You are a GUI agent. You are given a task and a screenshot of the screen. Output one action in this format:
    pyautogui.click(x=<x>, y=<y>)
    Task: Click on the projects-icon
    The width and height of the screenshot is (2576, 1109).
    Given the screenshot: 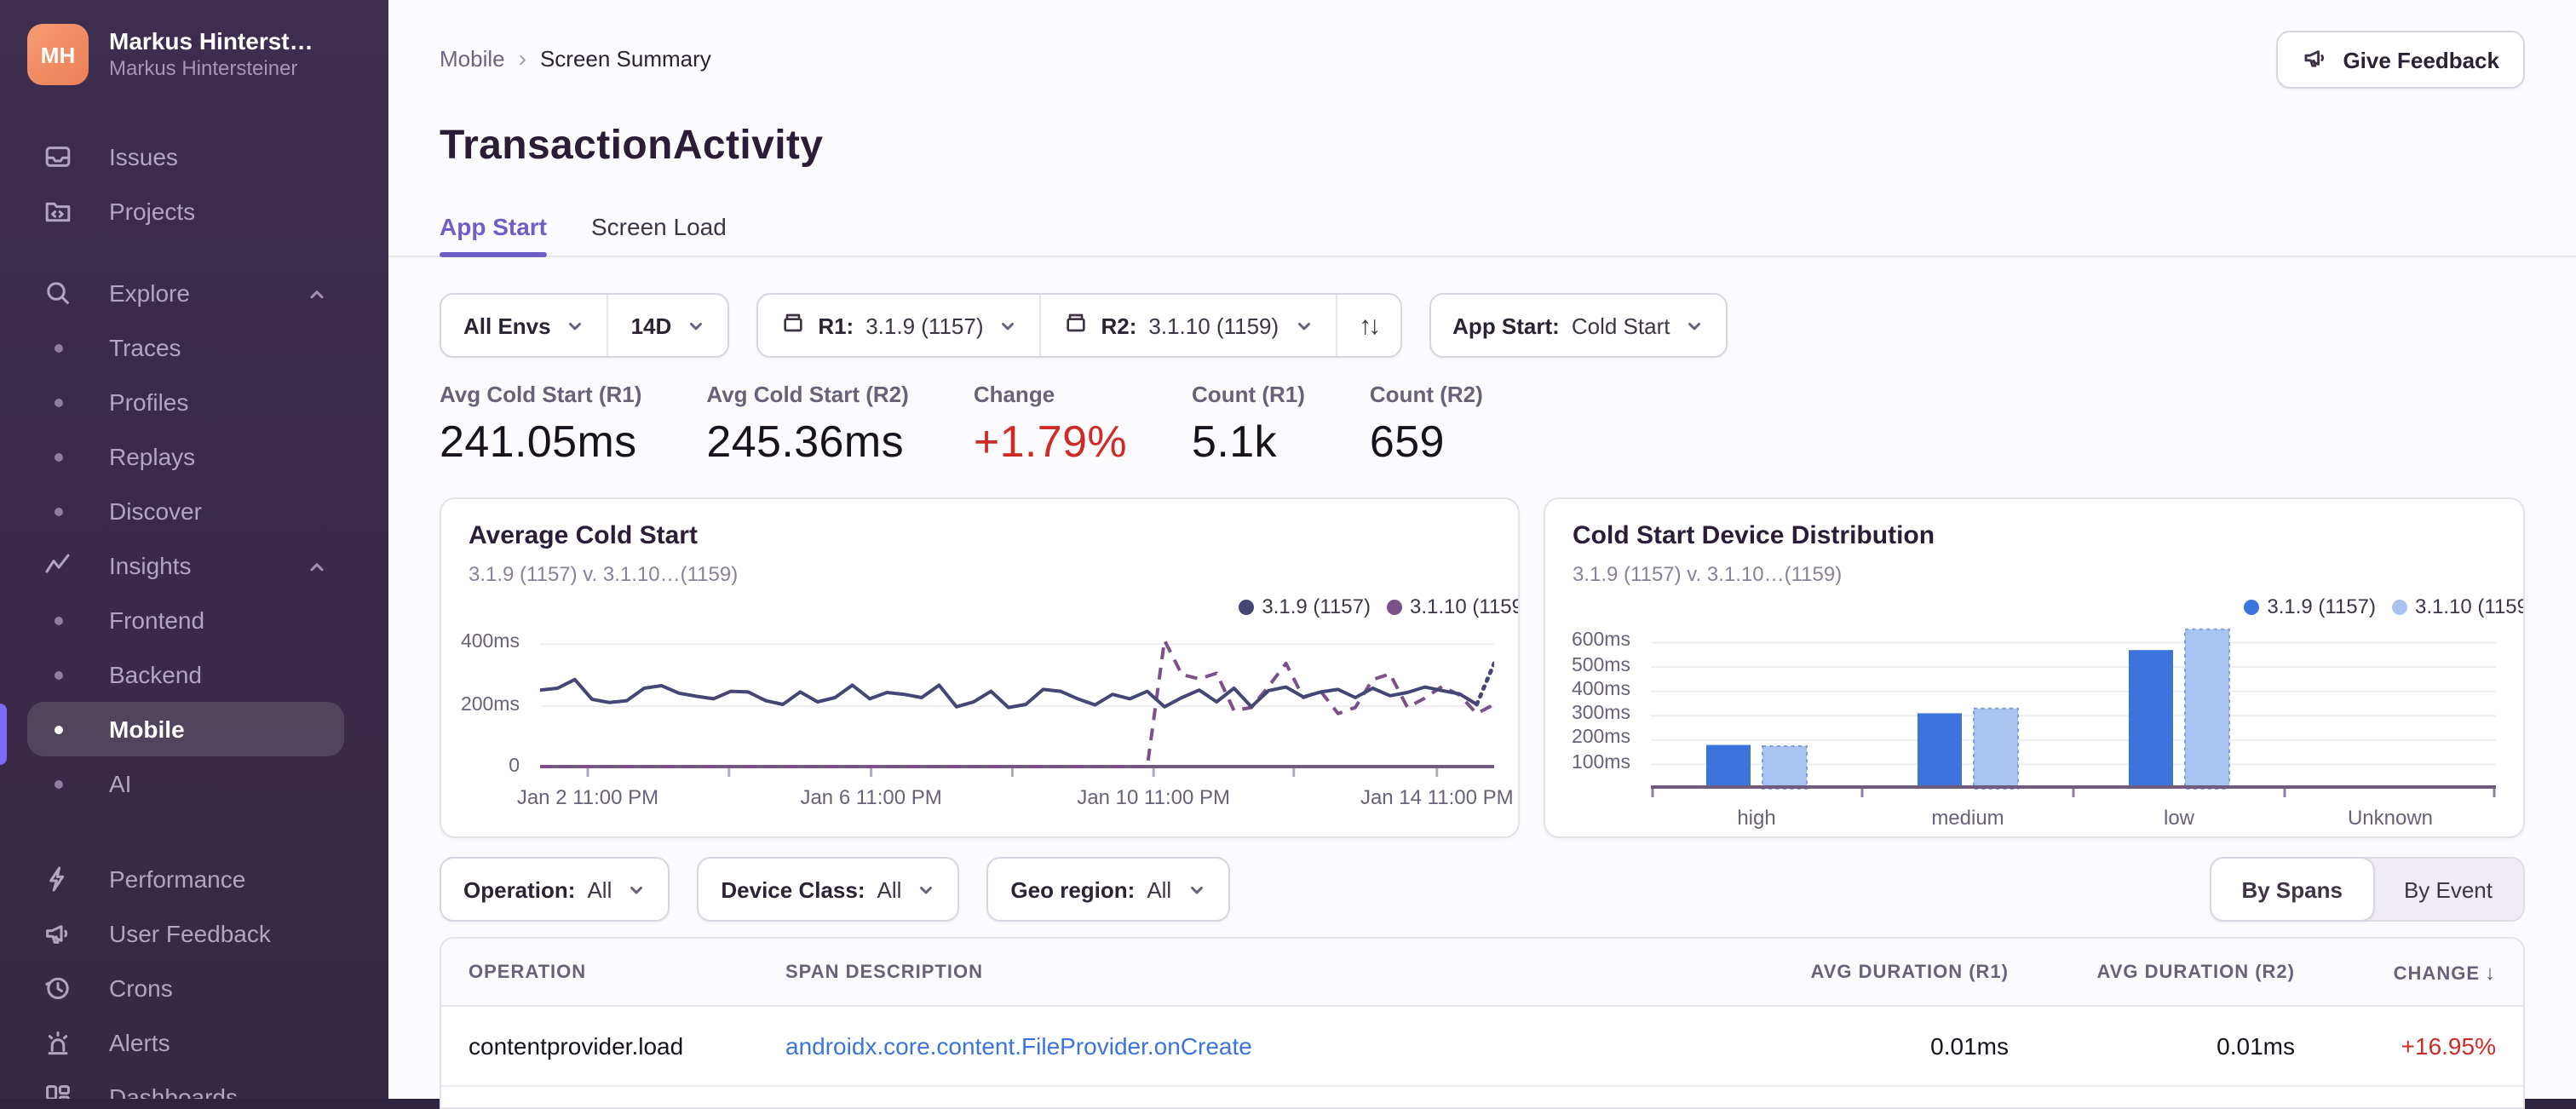 What is the action you would take?
    pyautogui.click(x=58, y=211)
    